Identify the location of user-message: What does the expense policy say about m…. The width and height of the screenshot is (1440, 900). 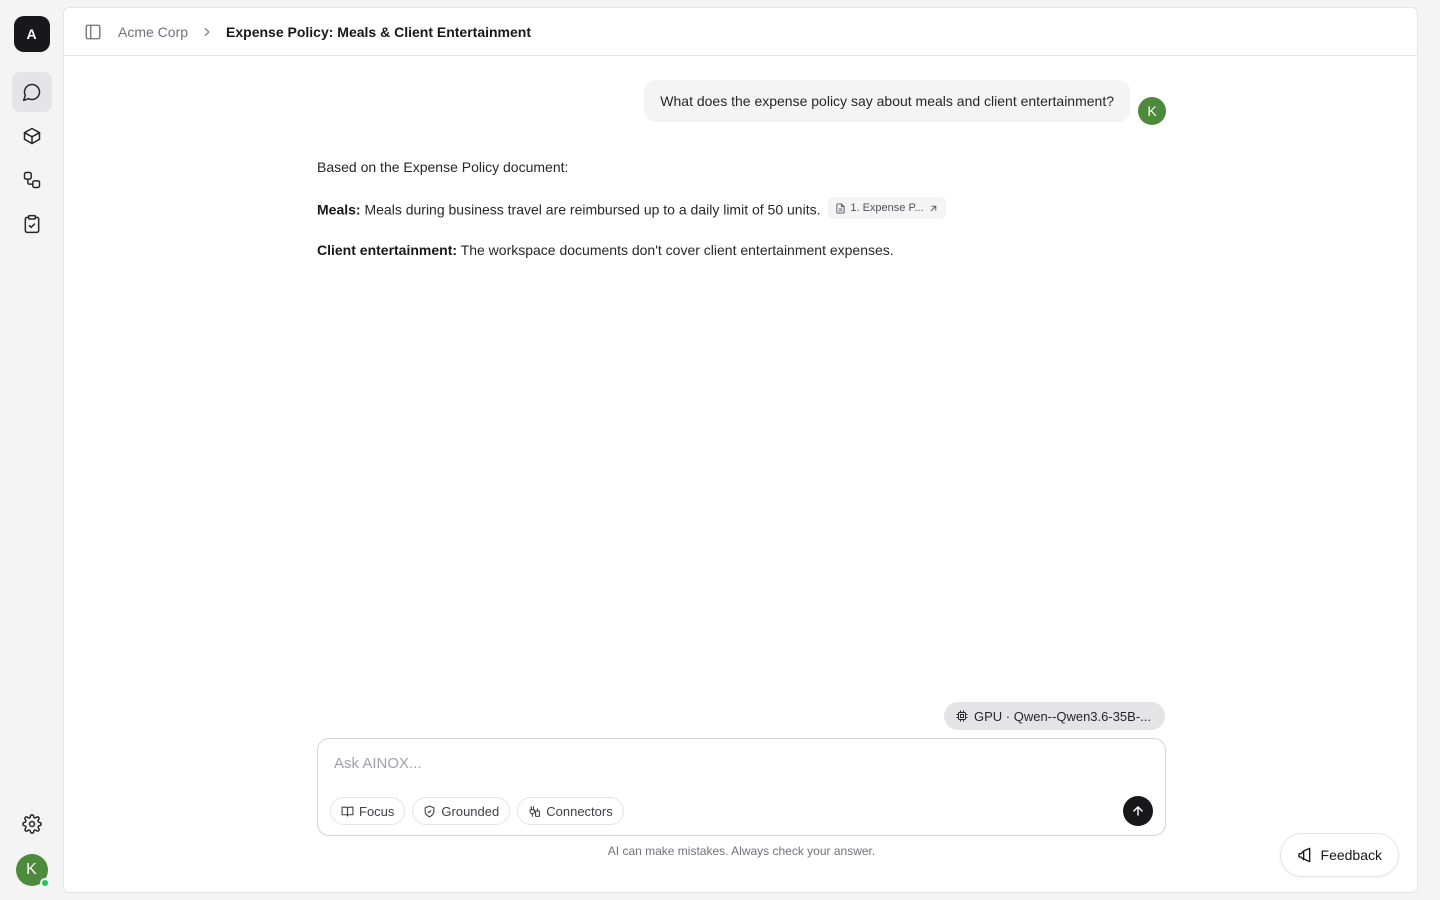
(887, 101).